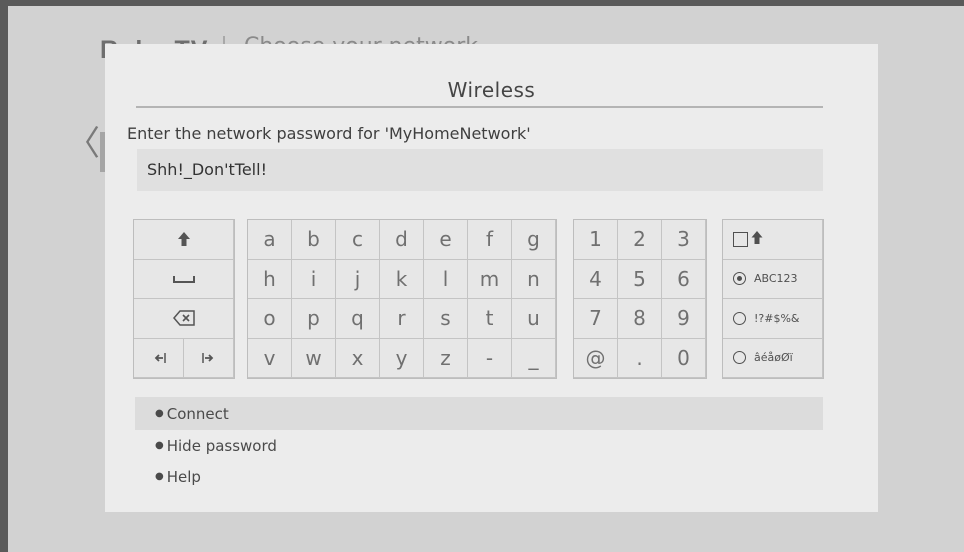 Image resolution: width=964 pixels, height=552 pixels. Describe the element at coordinates (596, 319) in the screenshot. I see `key-7: 7` at that location.